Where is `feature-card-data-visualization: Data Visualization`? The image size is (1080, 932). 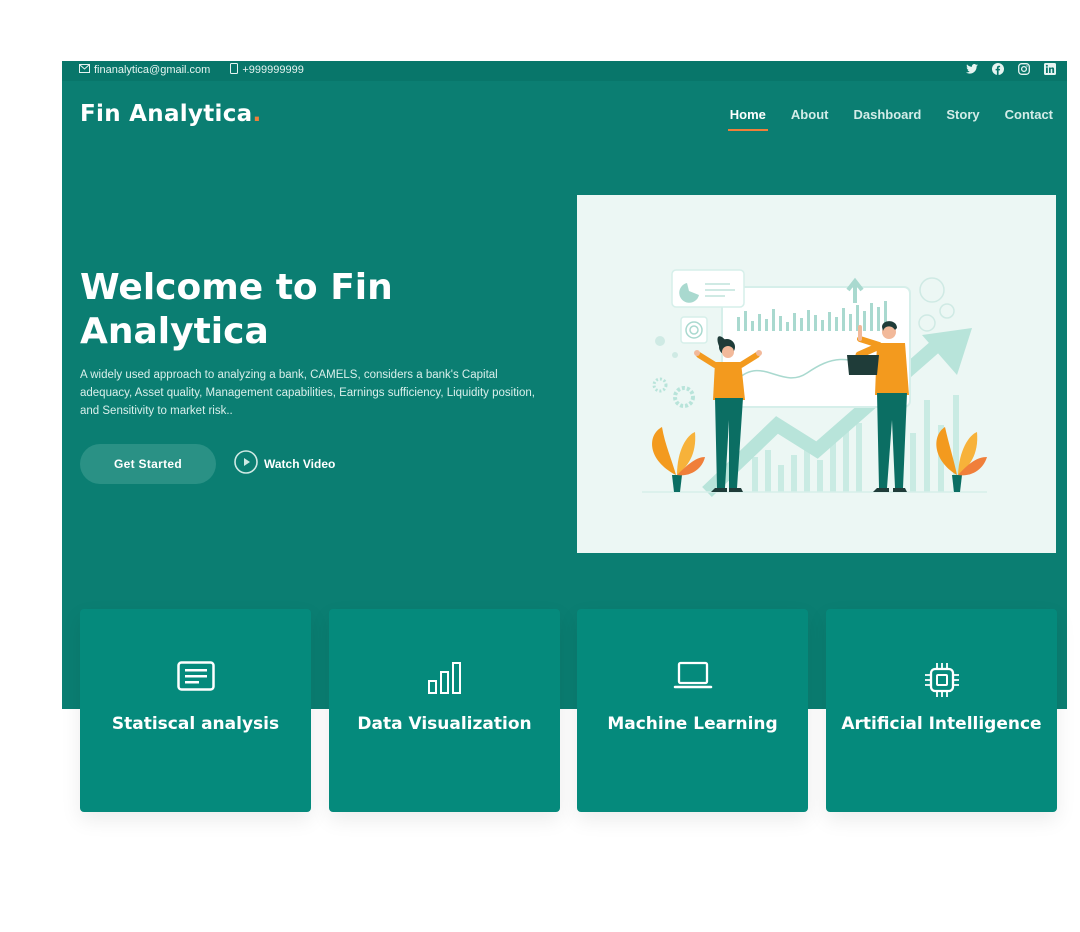 feature-card-data-visualization: Data Visualization is located at coordinates (444, 710).